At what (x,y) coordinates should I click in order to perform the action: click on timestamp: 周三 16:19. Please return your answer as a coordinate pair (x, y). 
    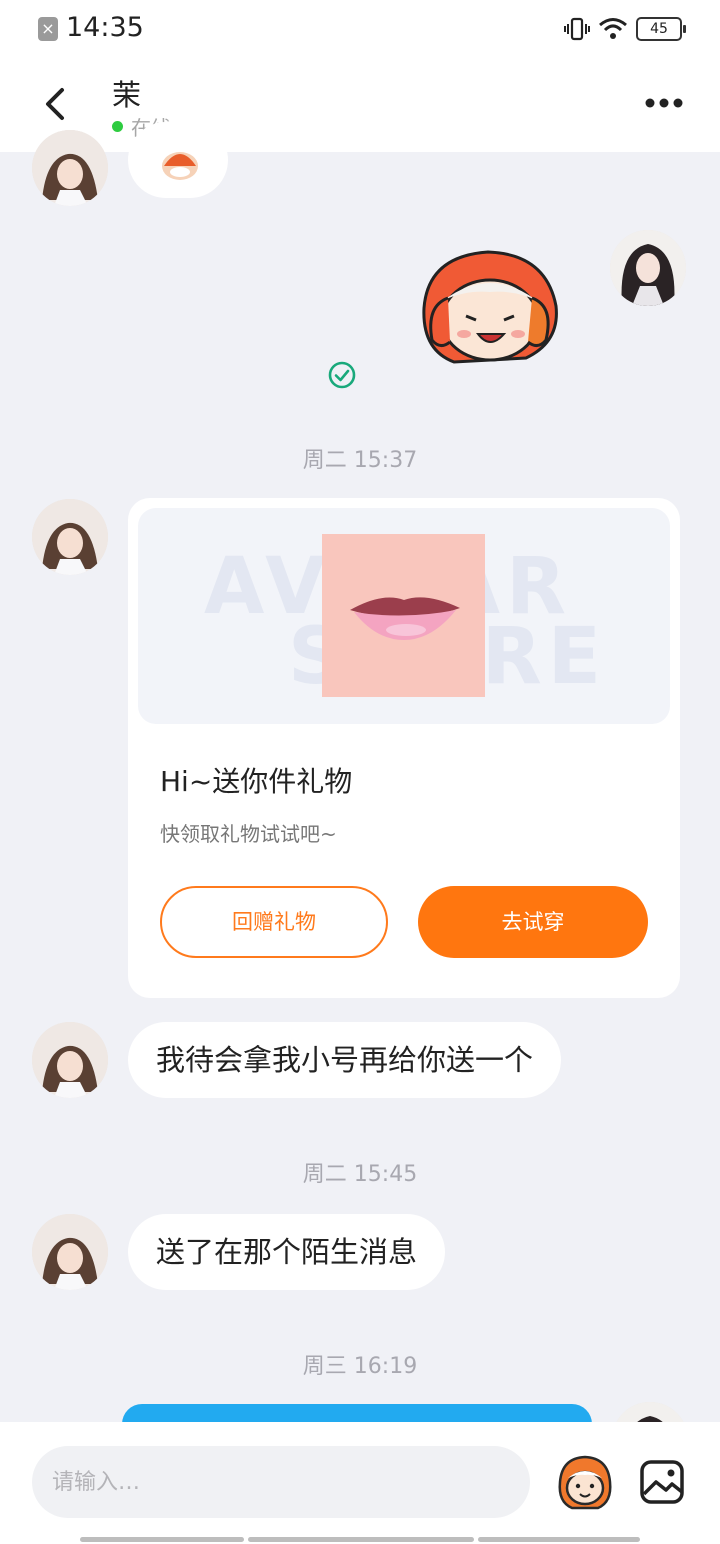
    Looking at the image, I should click on (360, 1366).